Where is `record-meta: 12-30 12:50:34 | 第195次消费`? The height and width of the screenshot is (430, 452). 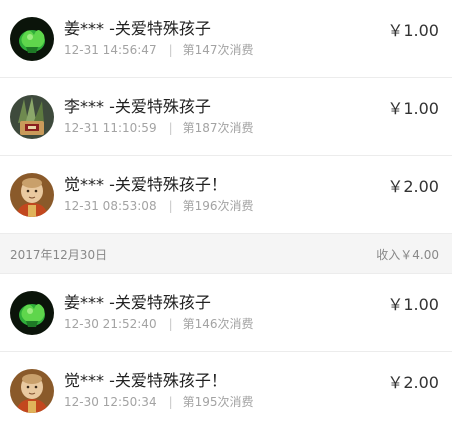 record-meta: 12-30 12:50:34 | 第195次消费 is located at coordinates (159, 401).